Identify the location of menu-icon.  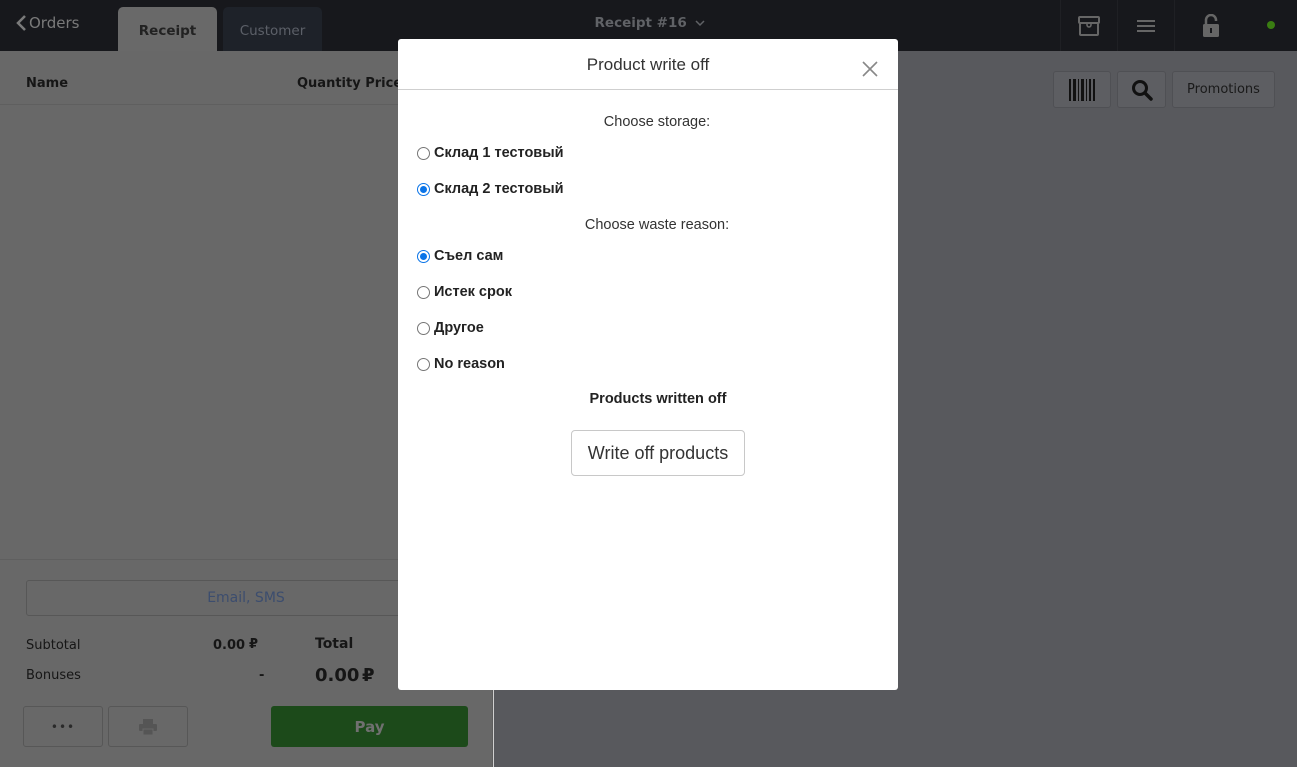
(1146, 25).